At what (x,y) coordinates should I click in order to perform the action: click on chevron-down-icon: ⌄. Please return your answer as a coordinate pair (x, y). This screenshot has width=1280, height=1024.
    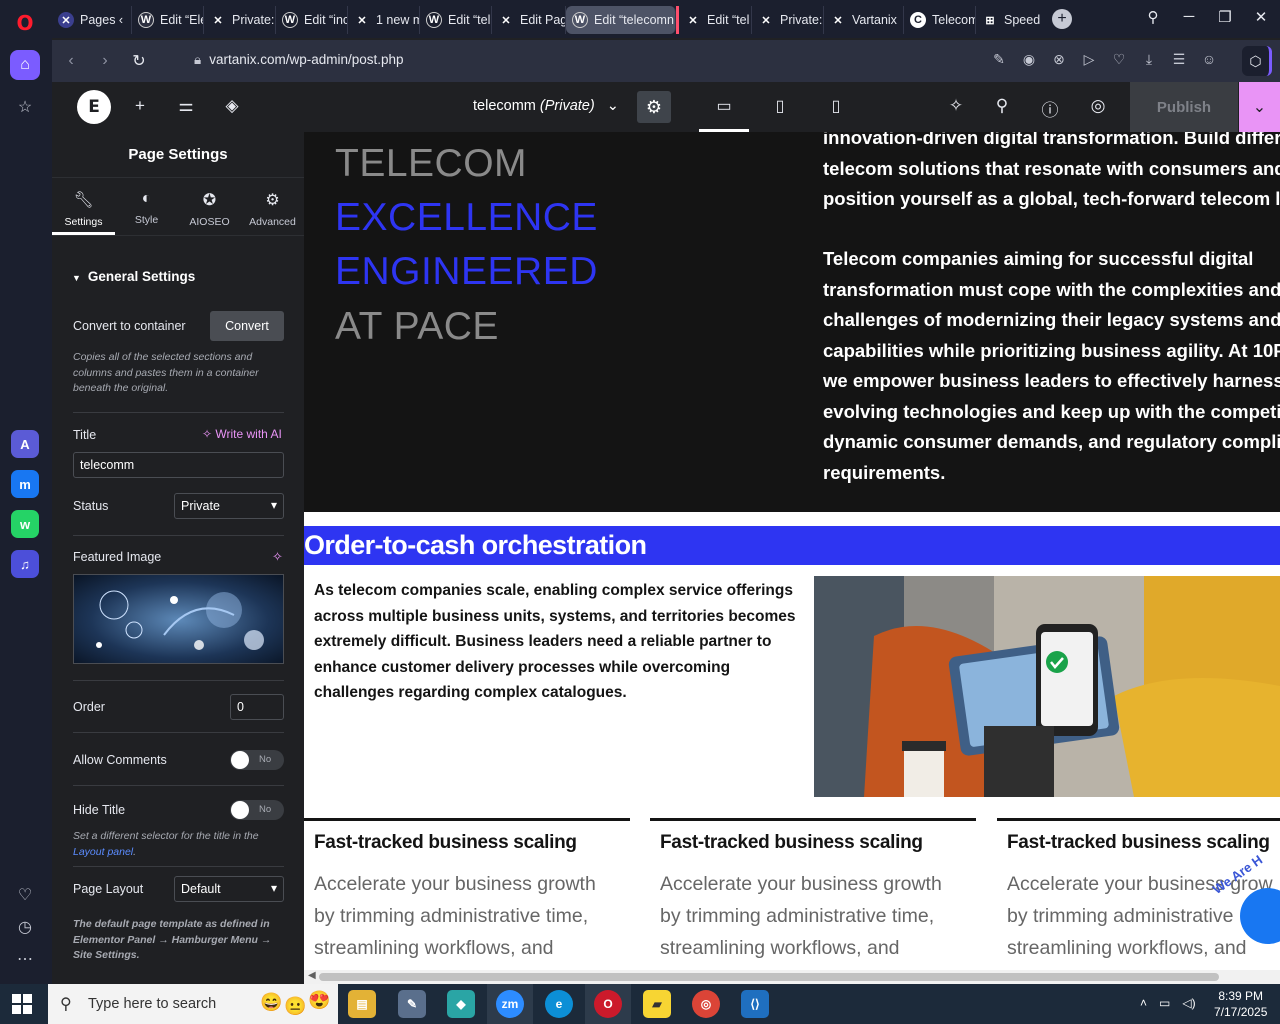
    Looking at the image, I should click on (1259, 107).